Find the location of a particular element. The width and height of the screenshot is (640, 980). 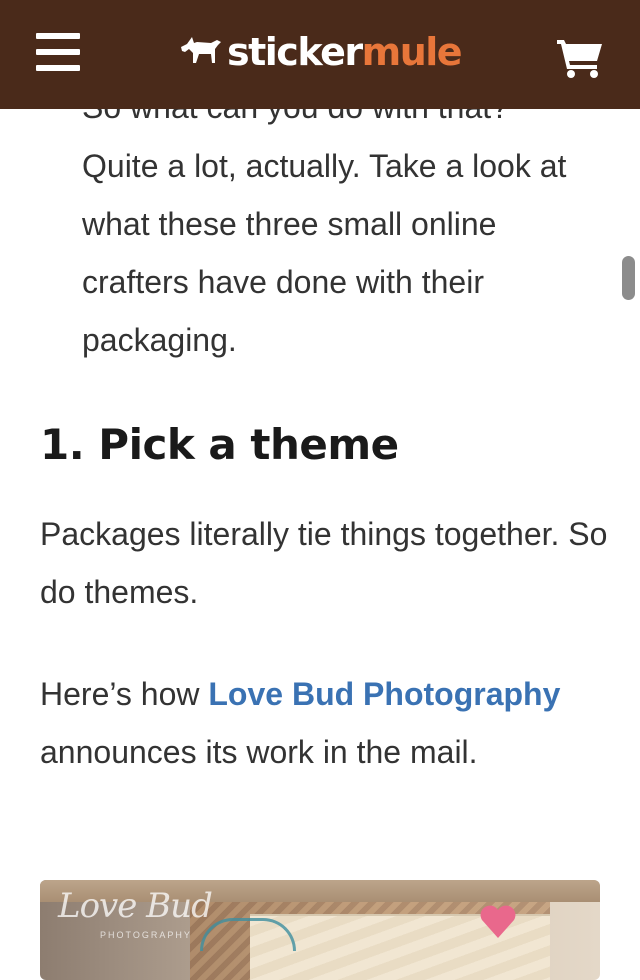

paragraph-text-after: announces its work in the mail. is located at coordinates (259, 752).